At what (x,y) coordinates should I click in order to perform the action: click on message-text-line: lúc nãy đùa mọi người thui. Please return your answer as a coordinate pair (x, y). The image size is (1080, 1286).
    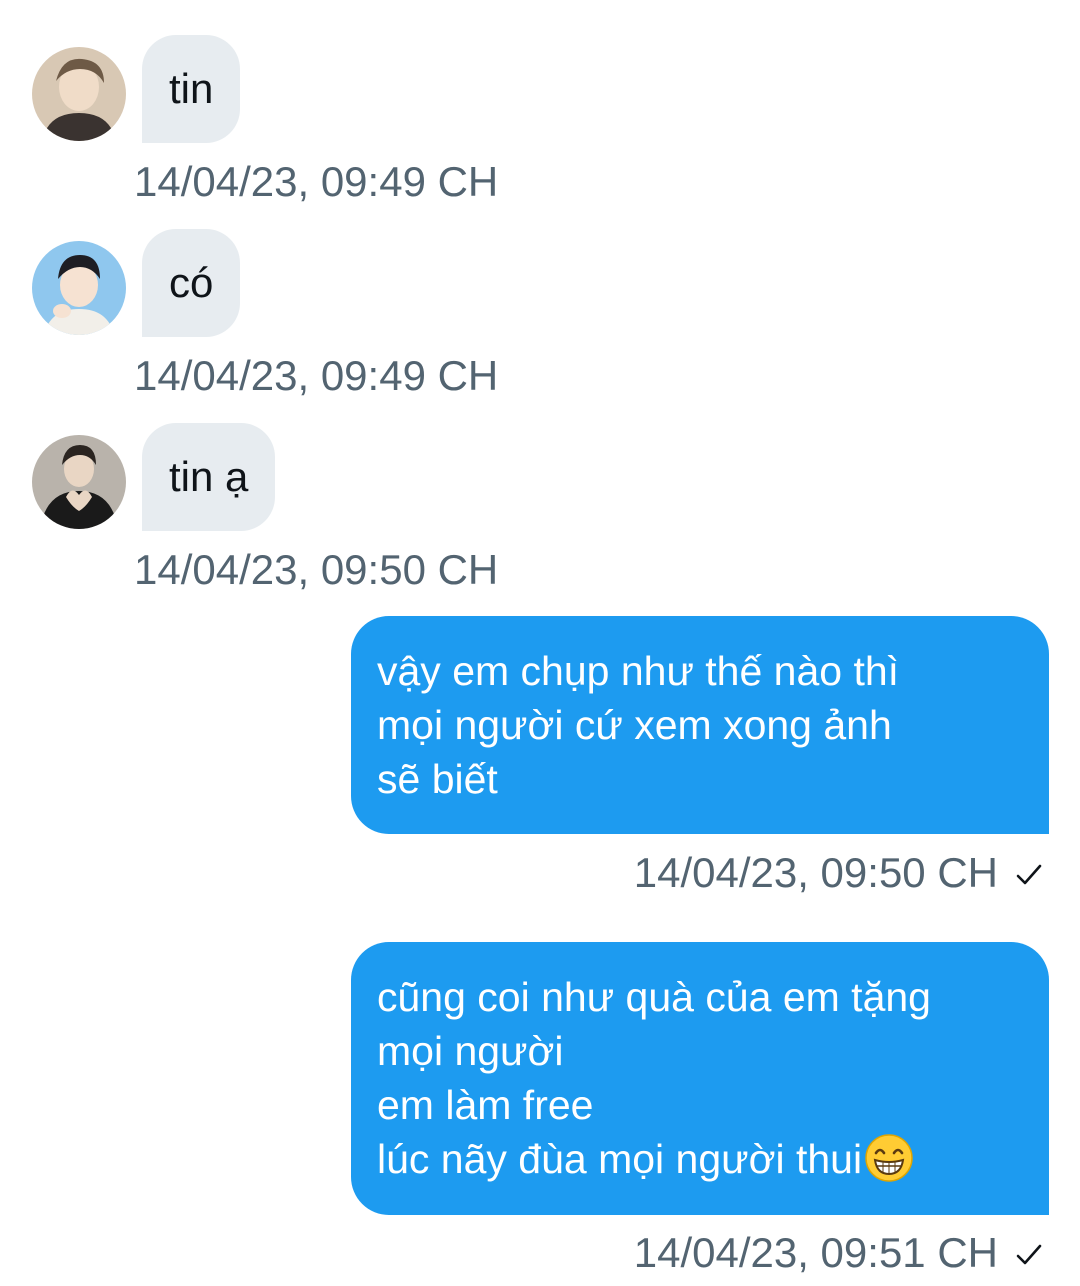
    Looking at the image, I should click on (620, 1159).